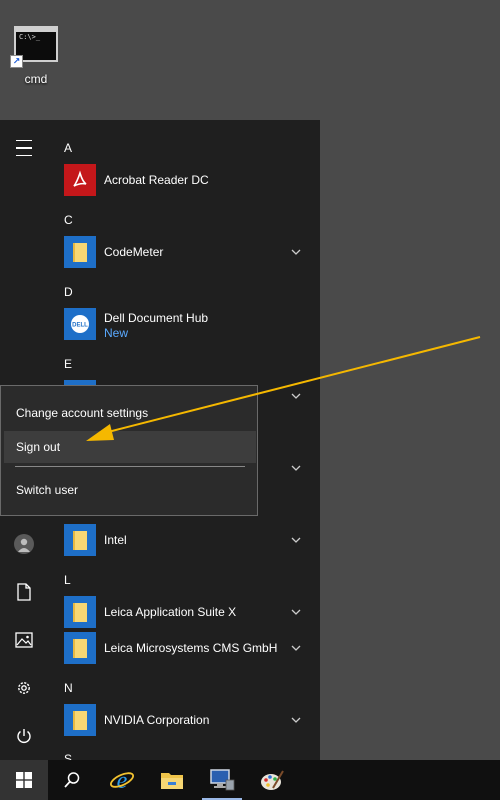 This screenshot has width=500, height=800. I want to click on power-button, so click(24, 736).